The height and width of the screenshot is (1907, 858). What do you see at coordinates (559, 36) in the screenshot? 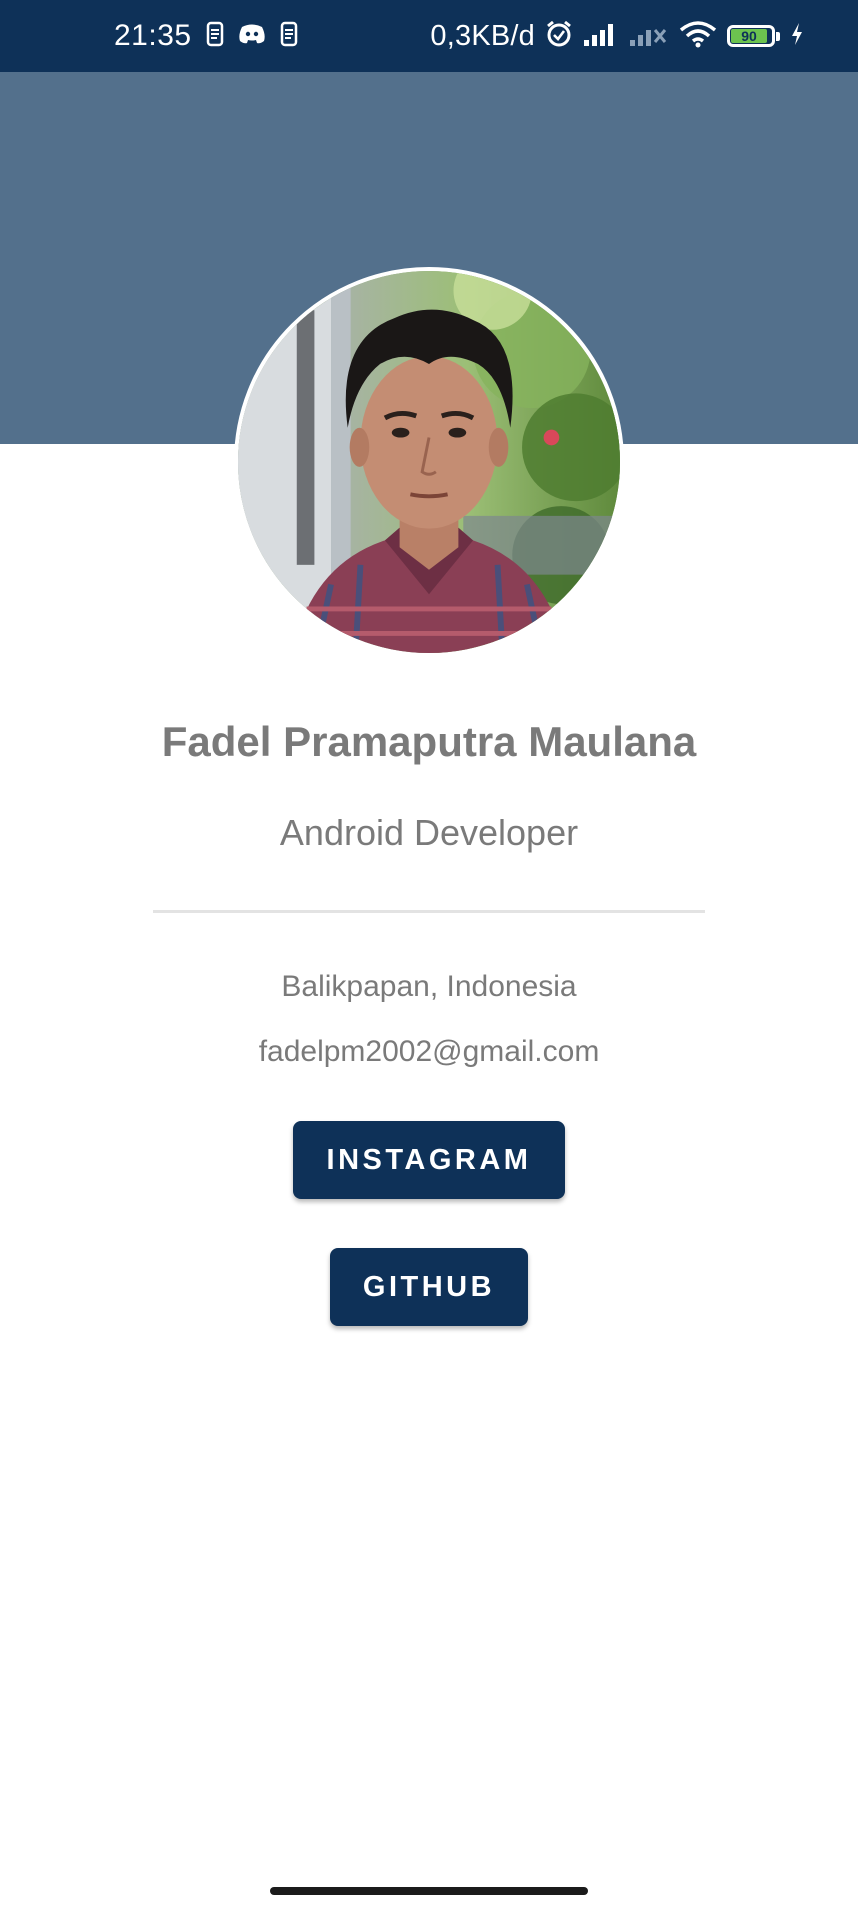
I see `alarm-icon` at bounding box center [559, 36].